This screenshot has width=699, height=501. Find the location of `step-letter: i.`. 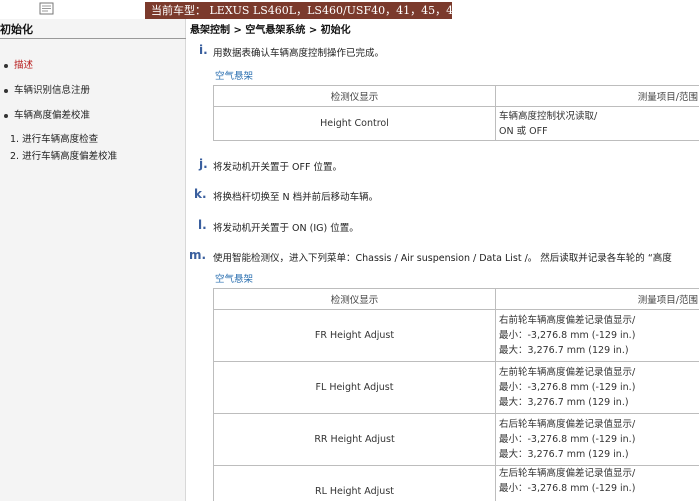

step-letter: i. is located at coordinates (203, 50).